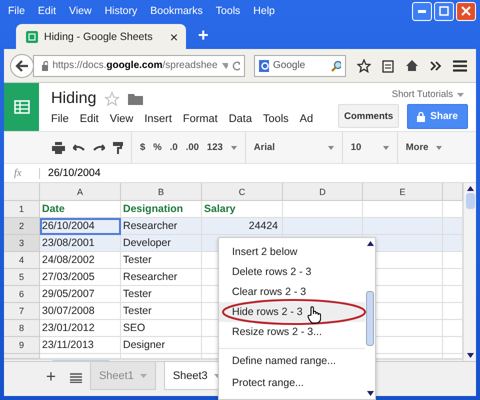 The image size is (480, 400). What do you see at coordinates (80, 243) in the screenshot?
I see `table-cell: 23/08/2001` at bounding box center [80, 243].